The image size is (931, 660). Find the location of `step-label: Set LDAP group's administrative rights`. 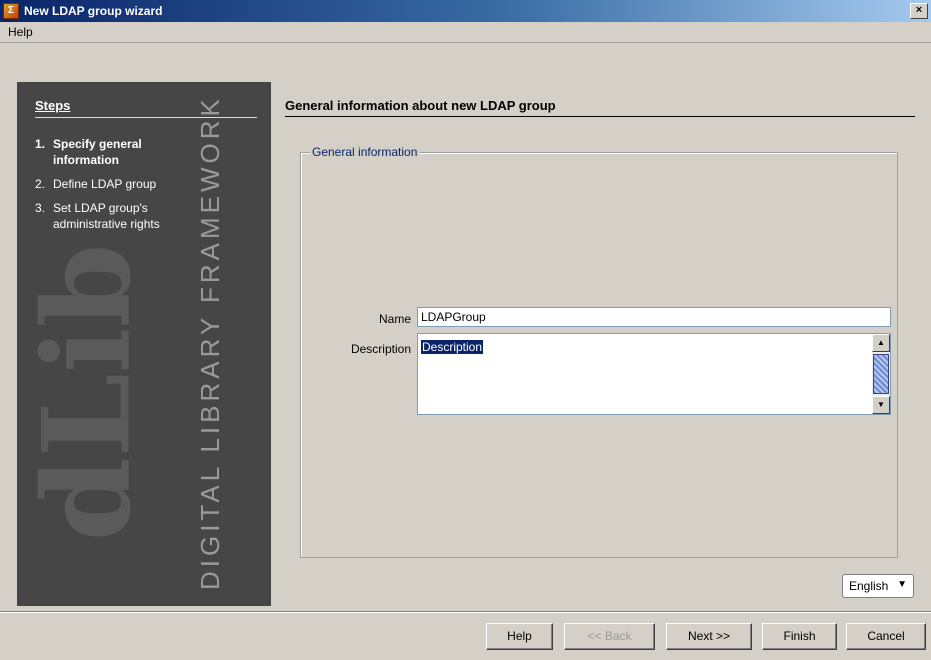

step-label: Set LDAP group's administrative rights is located at coordinates (106, 216).